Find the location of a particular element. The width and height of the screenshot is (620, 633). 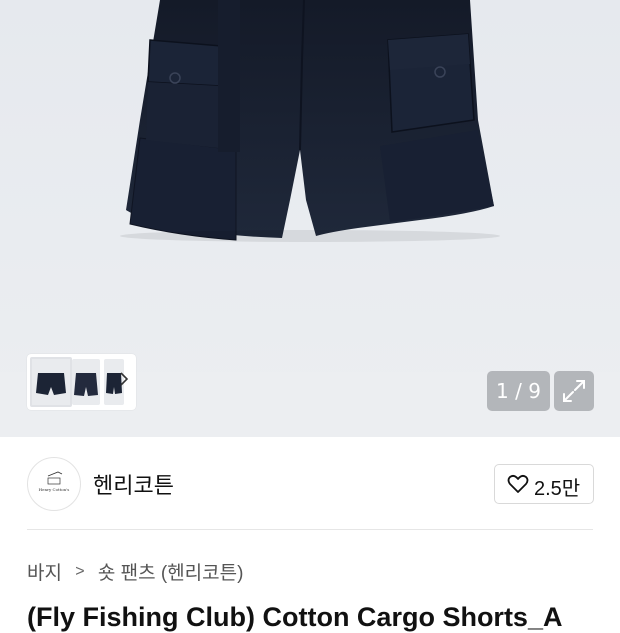

breadcrumb-item-subcategory: 숏 팬츠 (헨리코튼) is located at coordinates (171, 571).